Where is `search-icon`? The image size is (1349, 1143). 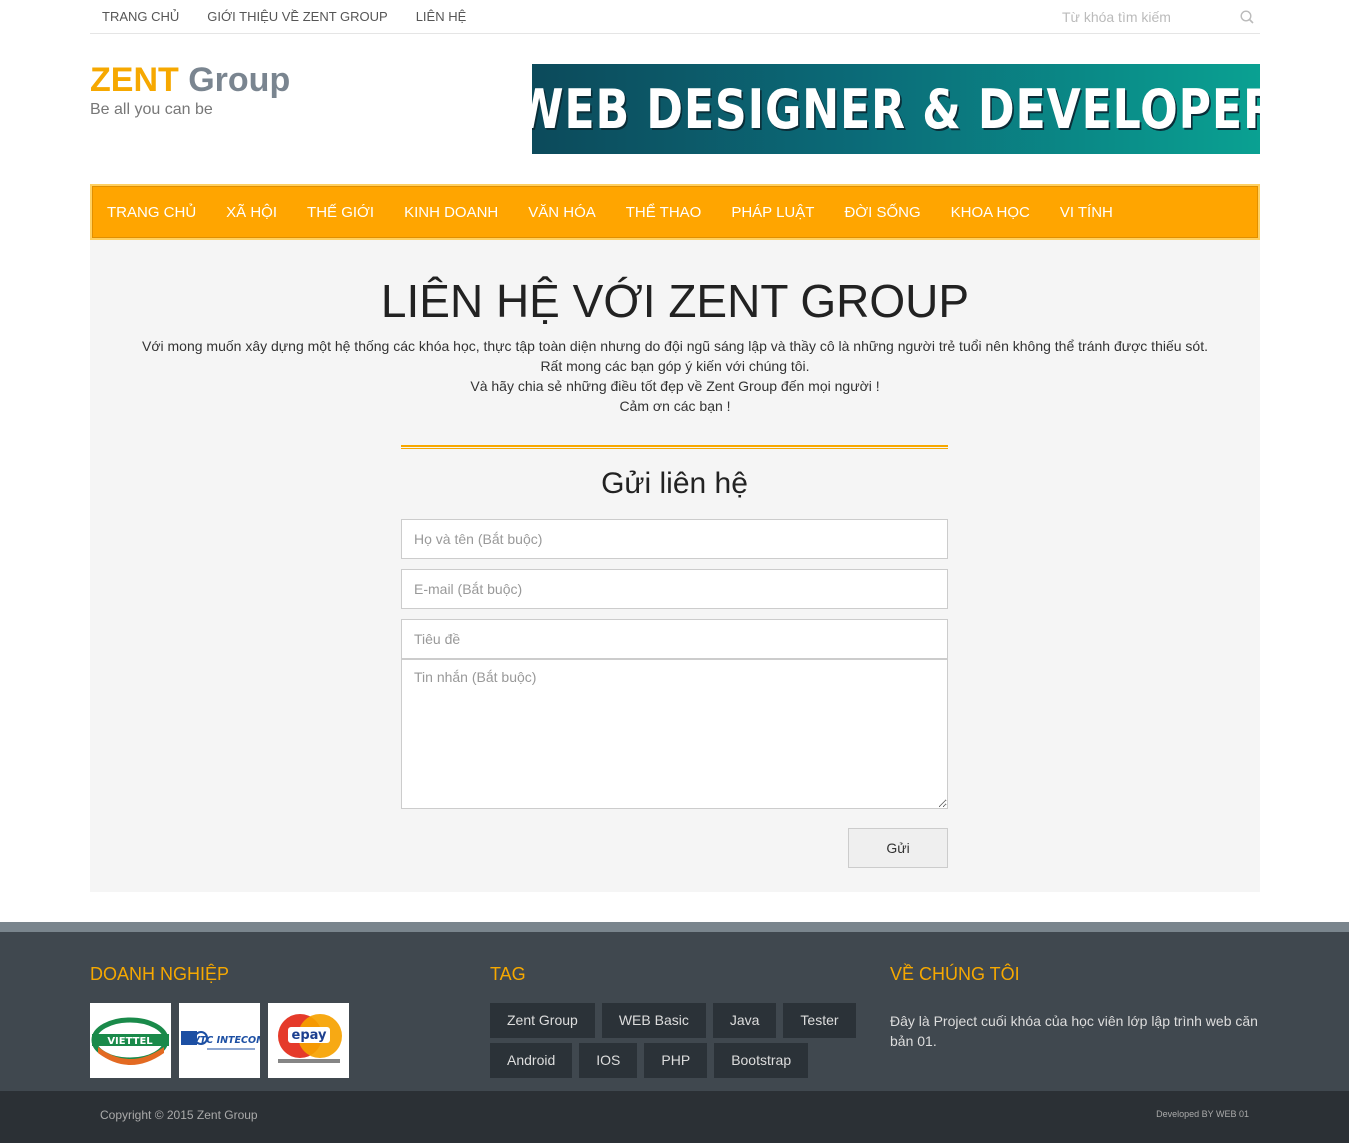 search-icon is located at coordinates (1247, 17).